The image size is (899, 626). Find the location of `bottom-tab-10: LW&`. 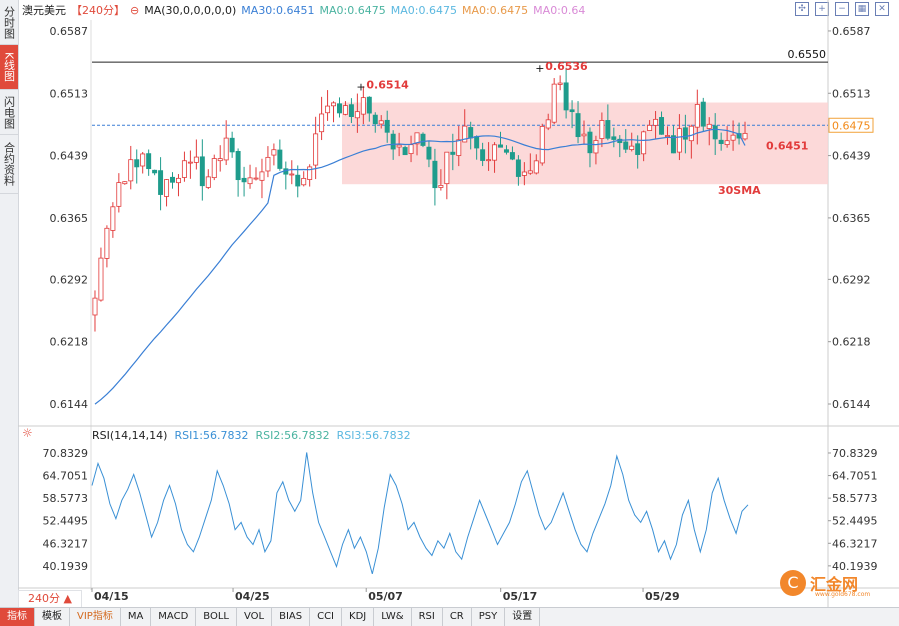

bottom-tab-10: LW& is located at coordinates (393, 617).